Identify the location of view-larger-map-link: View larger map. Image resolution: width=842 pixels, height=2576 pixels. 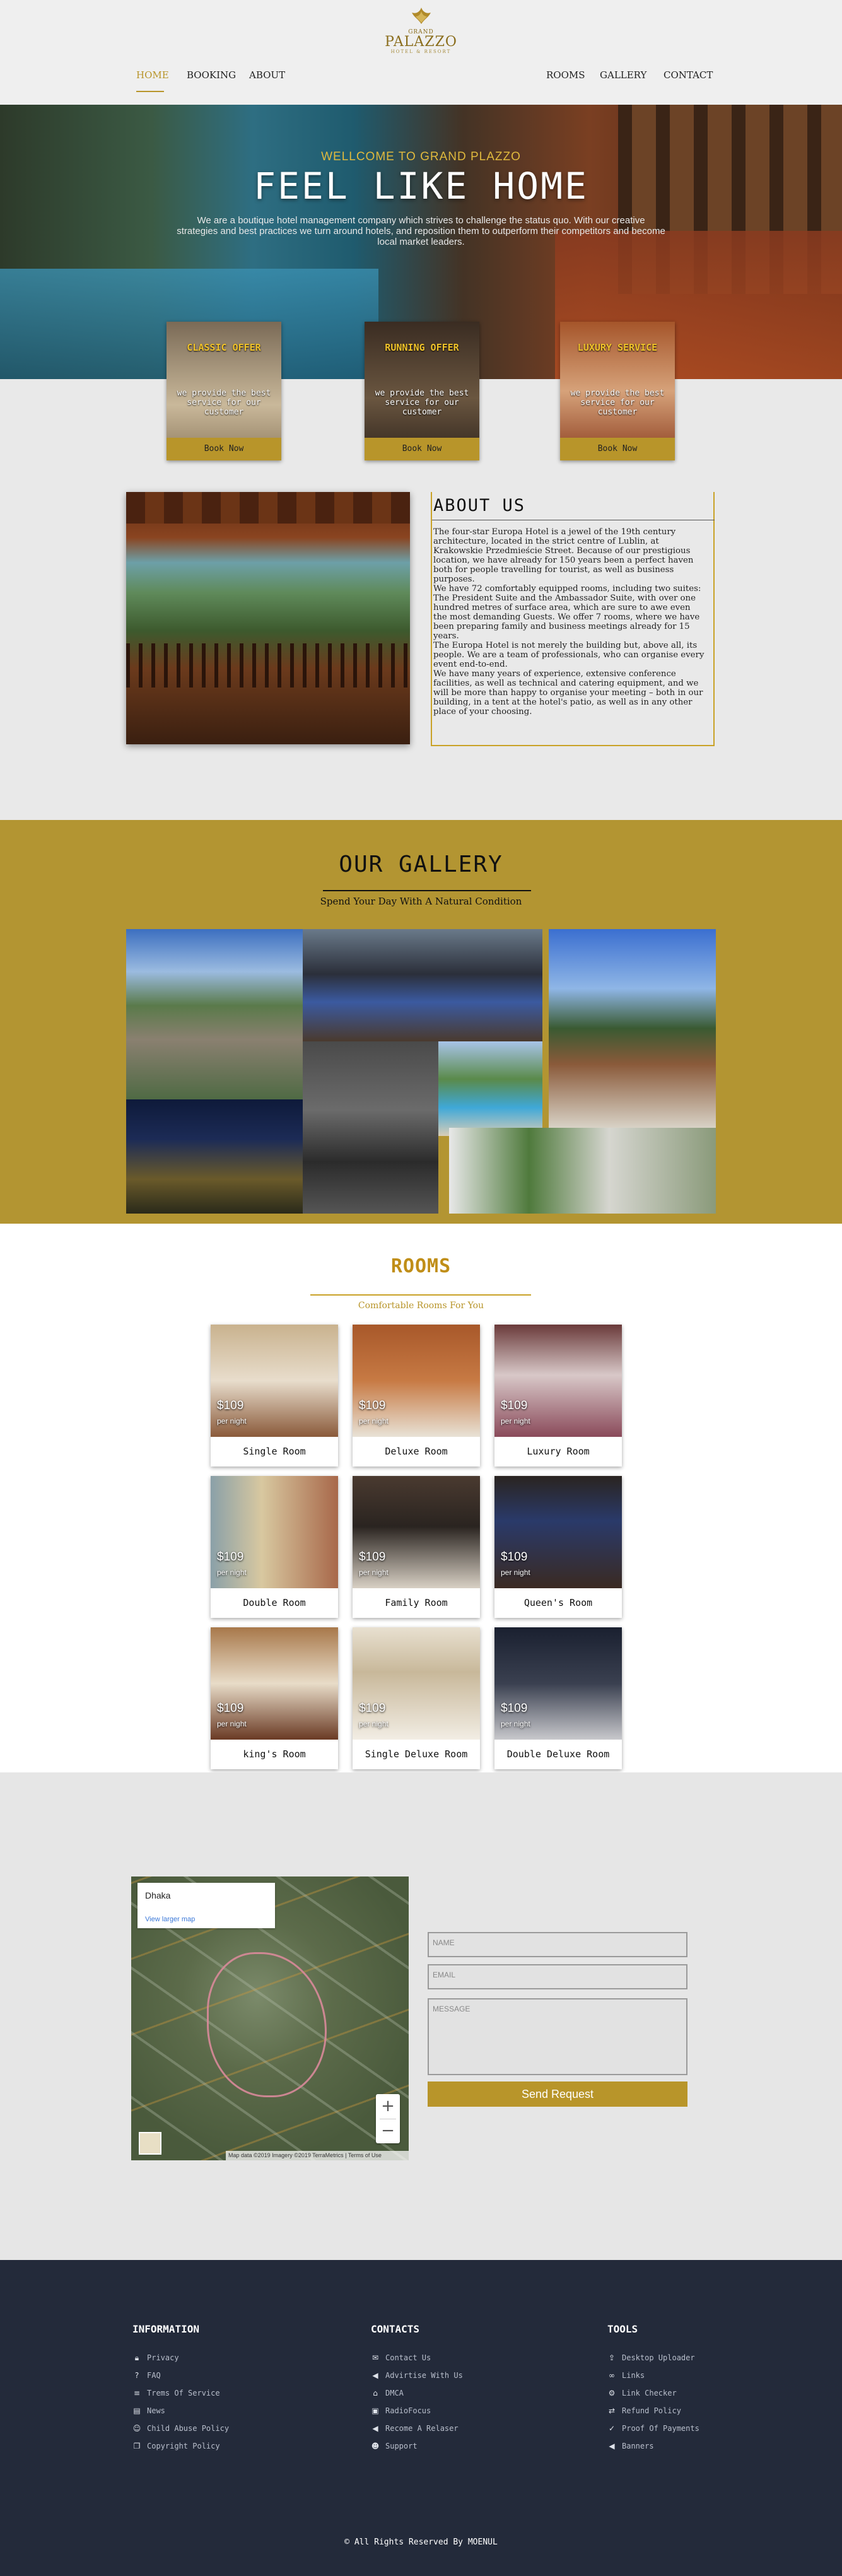
(170, 1919).